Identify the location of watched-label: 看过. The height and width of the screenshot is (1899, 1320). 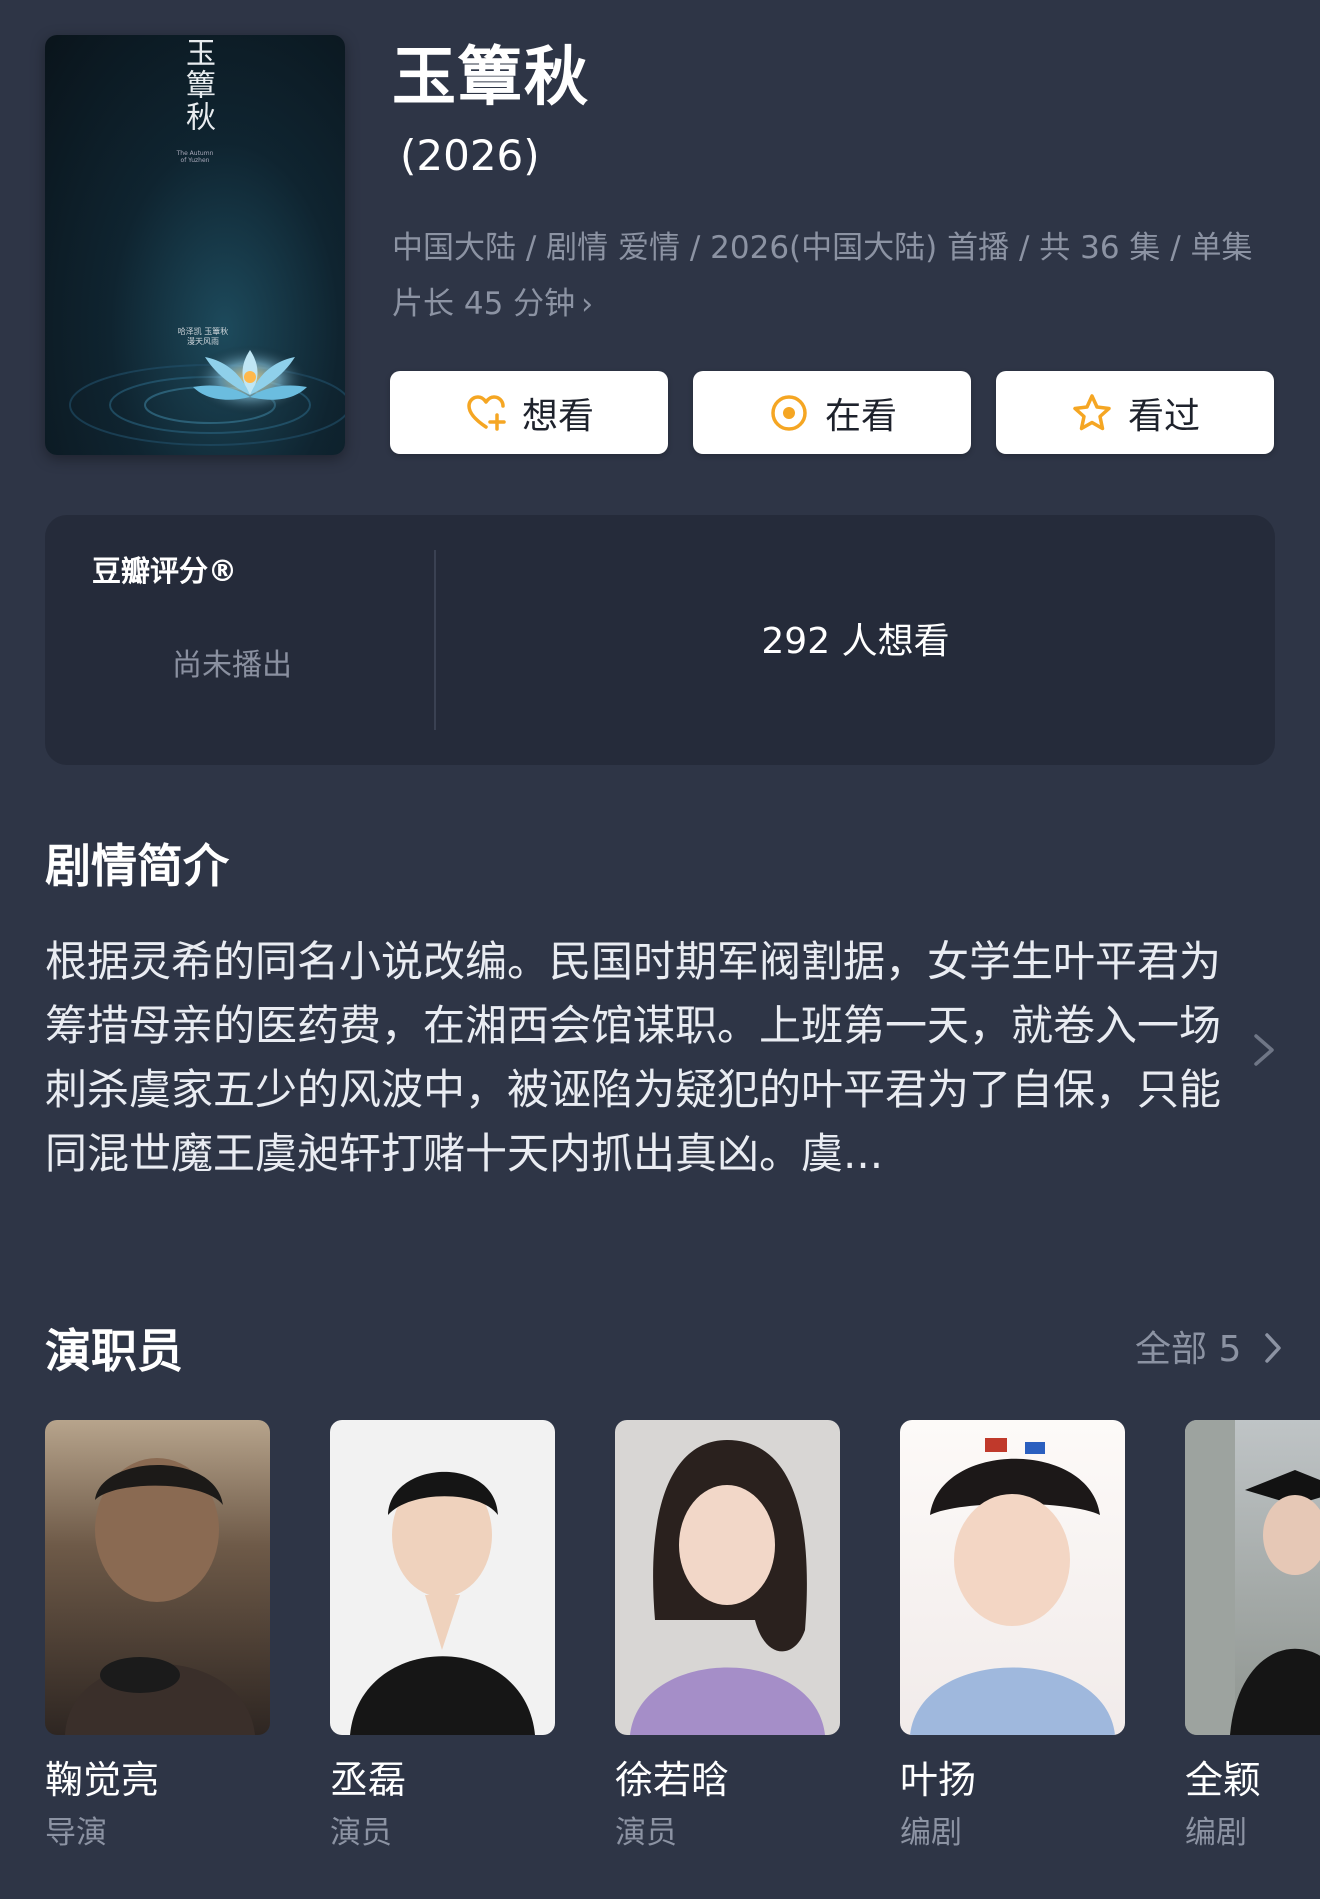
(1163, 416).